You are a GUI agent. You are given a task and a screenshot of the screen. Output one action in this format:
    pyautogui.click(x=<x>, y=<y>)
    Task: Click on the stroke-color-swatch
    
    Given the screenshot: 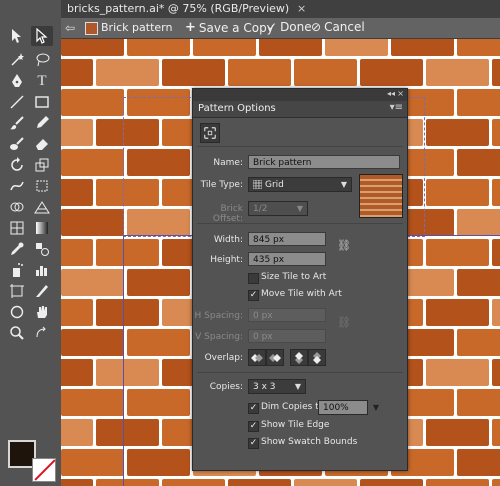 What is the action you would take?
    pyautogui.click(x=44, y=470)
    